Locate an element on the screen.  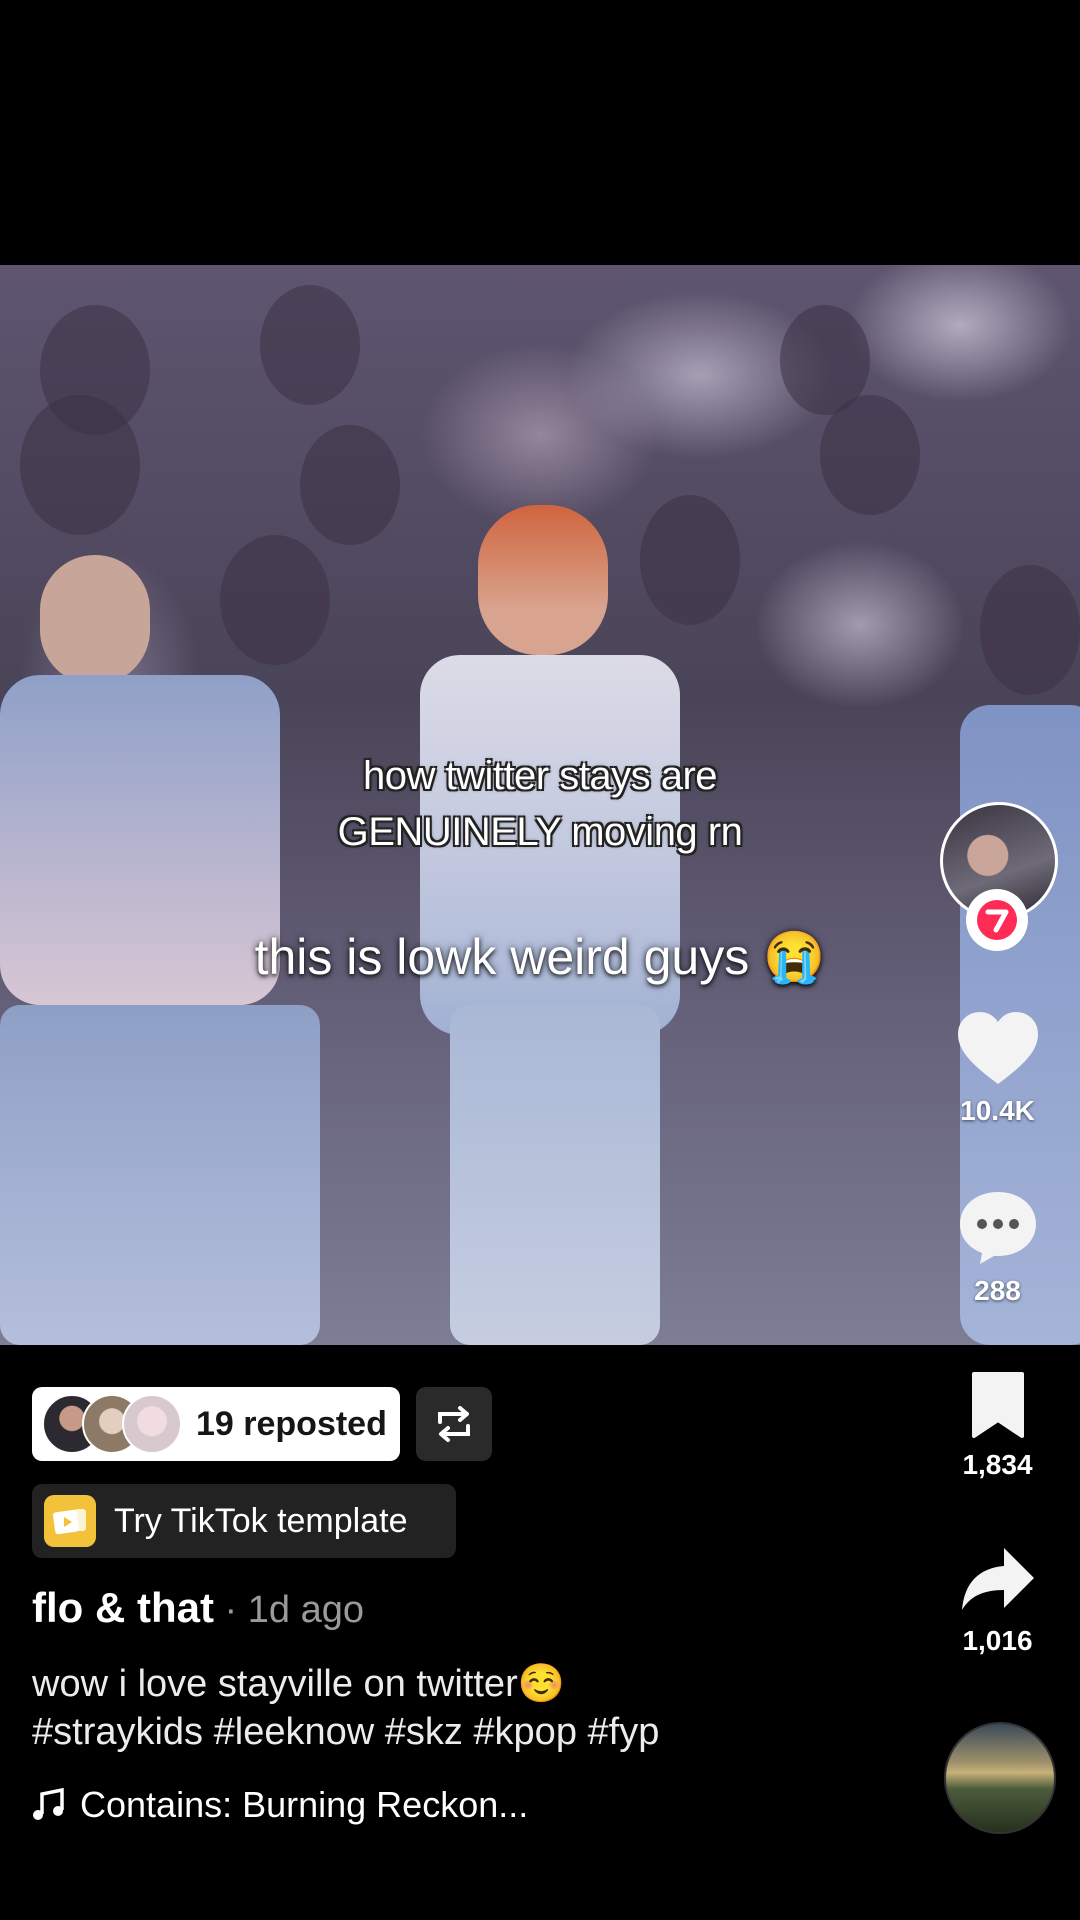
repost-label: 19 reposted is located at coordinates (291, 1423).